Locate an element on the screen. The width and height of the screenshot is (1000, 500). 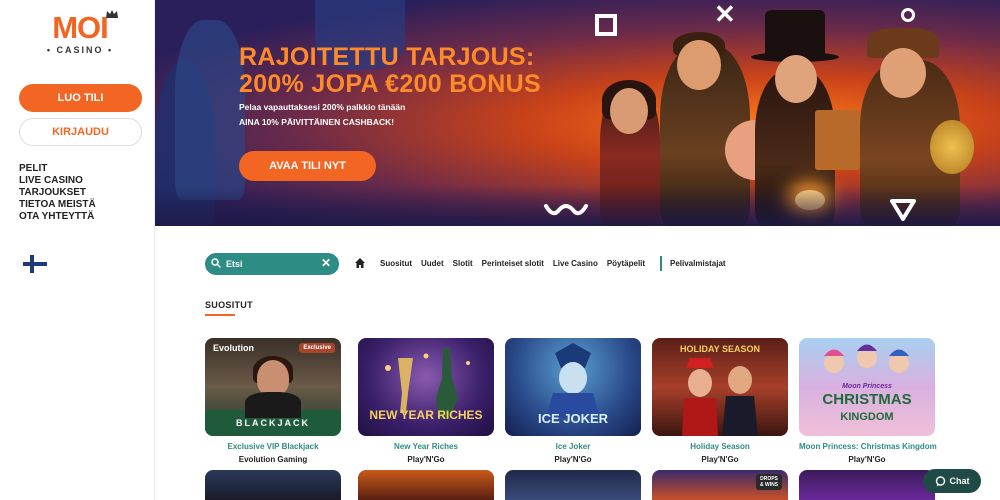
hero-subtitle-line2: AINA 10% PÄIVITTÄINEN CASHBACK! is located at coordinates (317, 122).